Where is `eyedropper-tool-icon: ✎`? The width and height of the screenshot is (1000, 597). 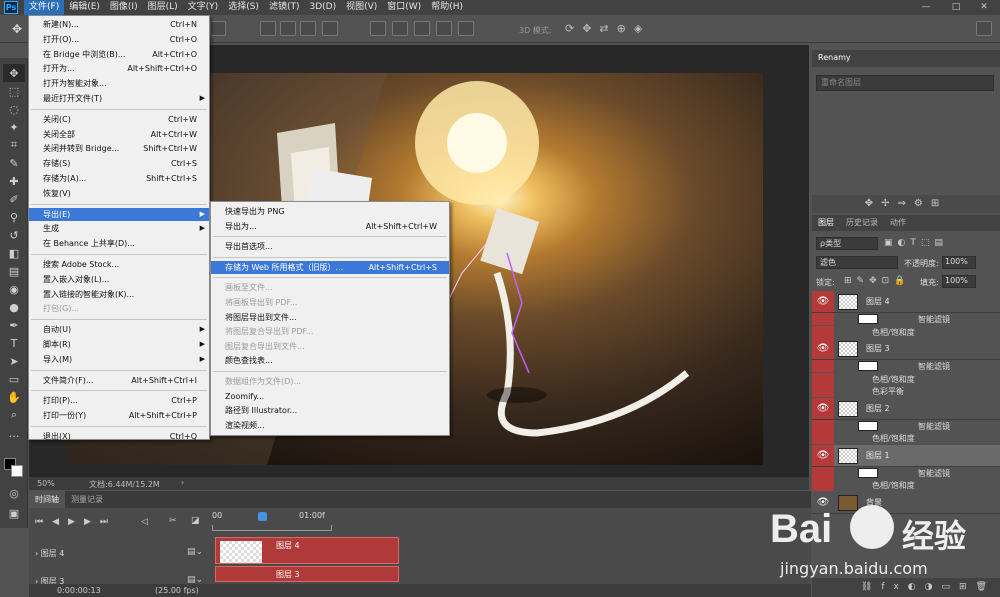
eyedropper-tool-icon: ✎ is located at coordinates (14, 163).